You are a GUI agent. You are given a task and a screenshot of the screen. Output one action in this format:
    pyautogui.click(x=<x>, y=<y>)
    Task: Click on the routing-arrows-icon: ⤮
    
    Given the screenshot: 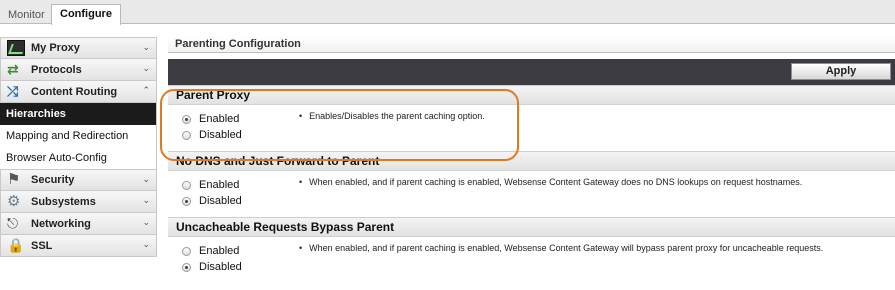 What is the action you would take?
    pyautogui.click(x=13, y=90)
    